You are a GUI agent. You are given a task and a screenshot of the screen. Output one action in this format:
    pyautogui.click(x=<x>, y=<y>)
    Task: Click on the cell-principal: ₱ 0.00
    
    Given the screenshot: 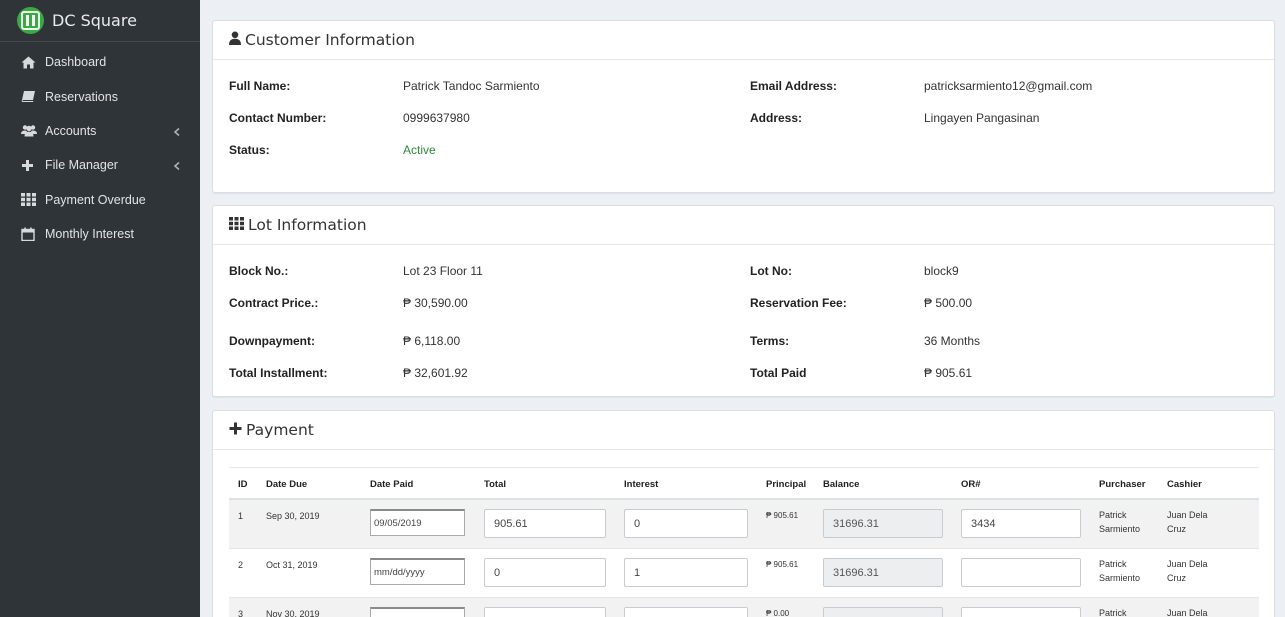 What is the action you would take?
    pyautogui.click(x=778, y=613)
    